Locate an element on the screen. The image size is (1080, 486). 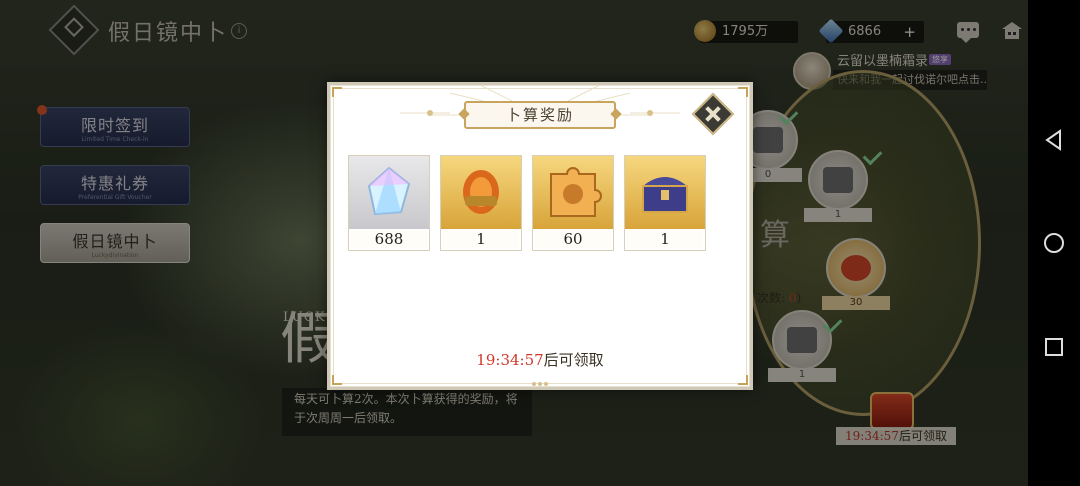
recent-apps-icon is located at coordinates (1054, 347).